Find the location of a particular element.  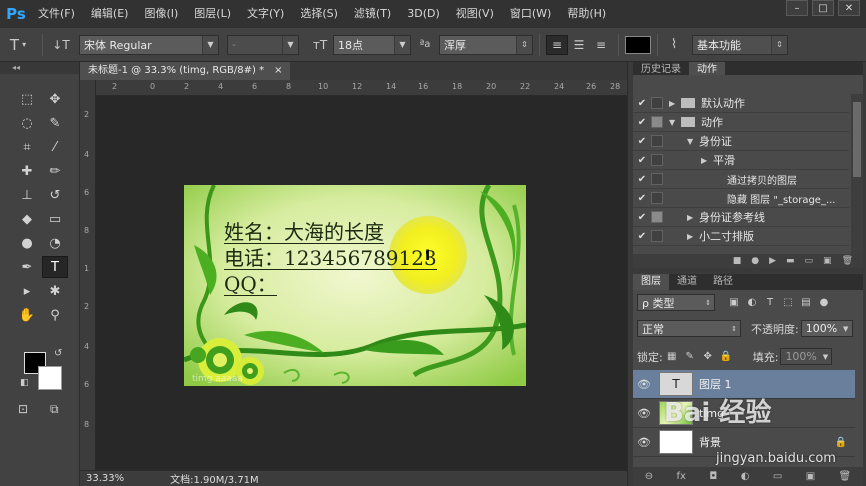

vertical-ruler: 2 4 6 8 1 2 4 6 8 is located at coordinates (88, 275).